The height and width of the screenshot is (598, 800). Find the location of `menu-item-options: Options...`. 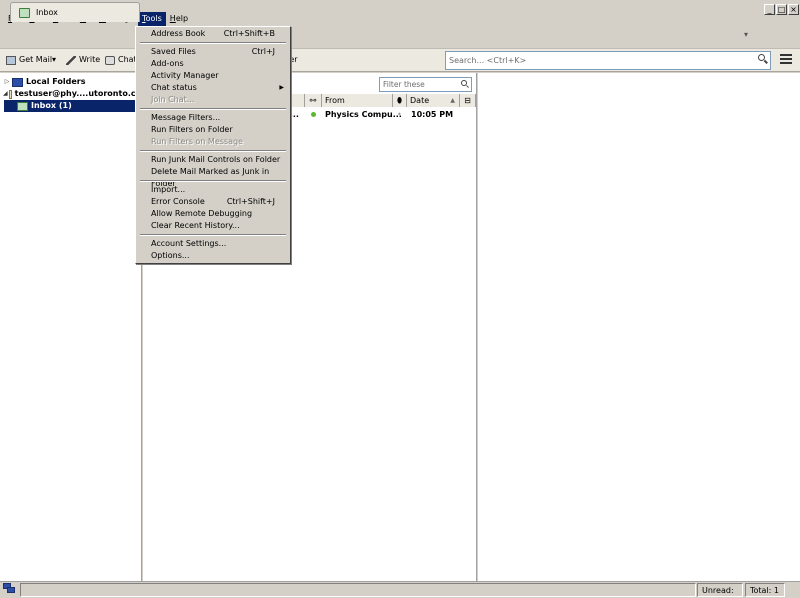

menu-item-options: Options... is located at coordinates (213, 256).